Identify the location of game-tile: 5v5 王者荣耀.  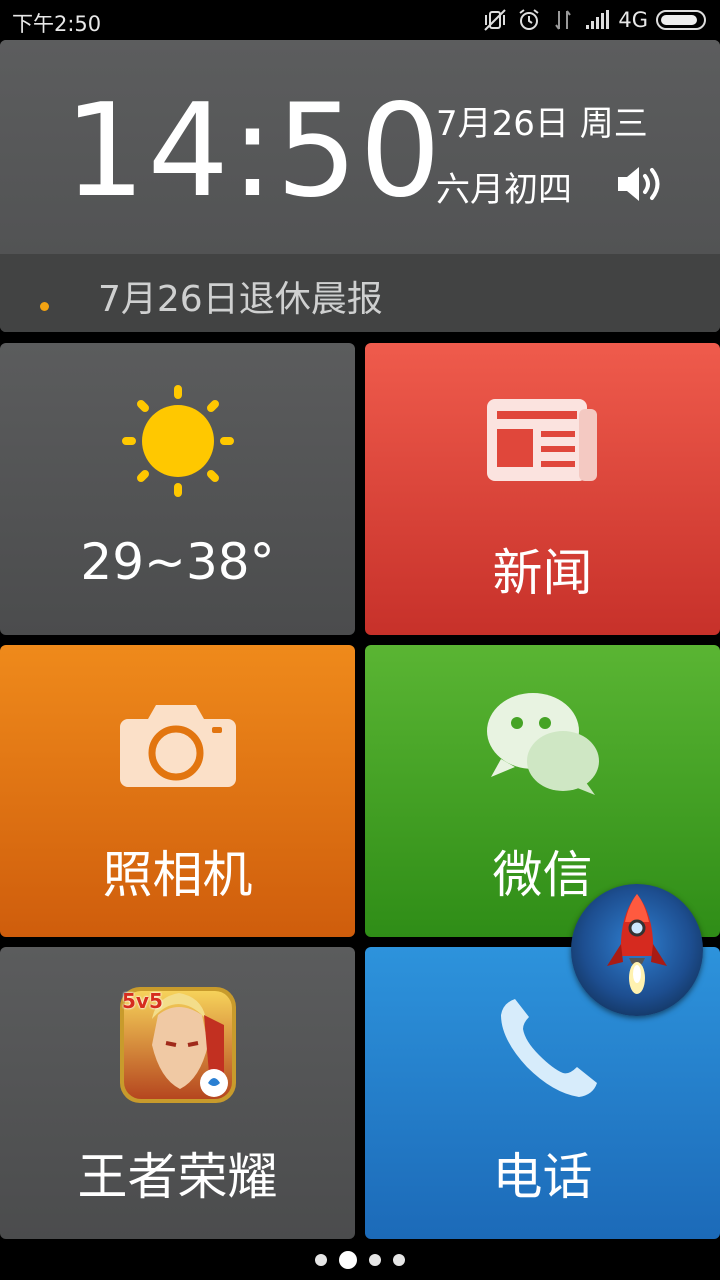
(177, 1093).